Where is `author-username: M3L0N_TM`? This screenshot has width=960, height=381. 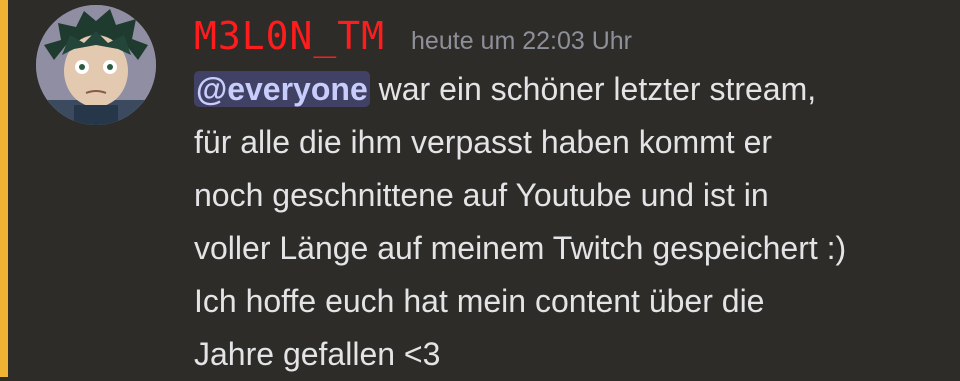 author-username: M3L0N_TM is located at coordinates (289, 36).